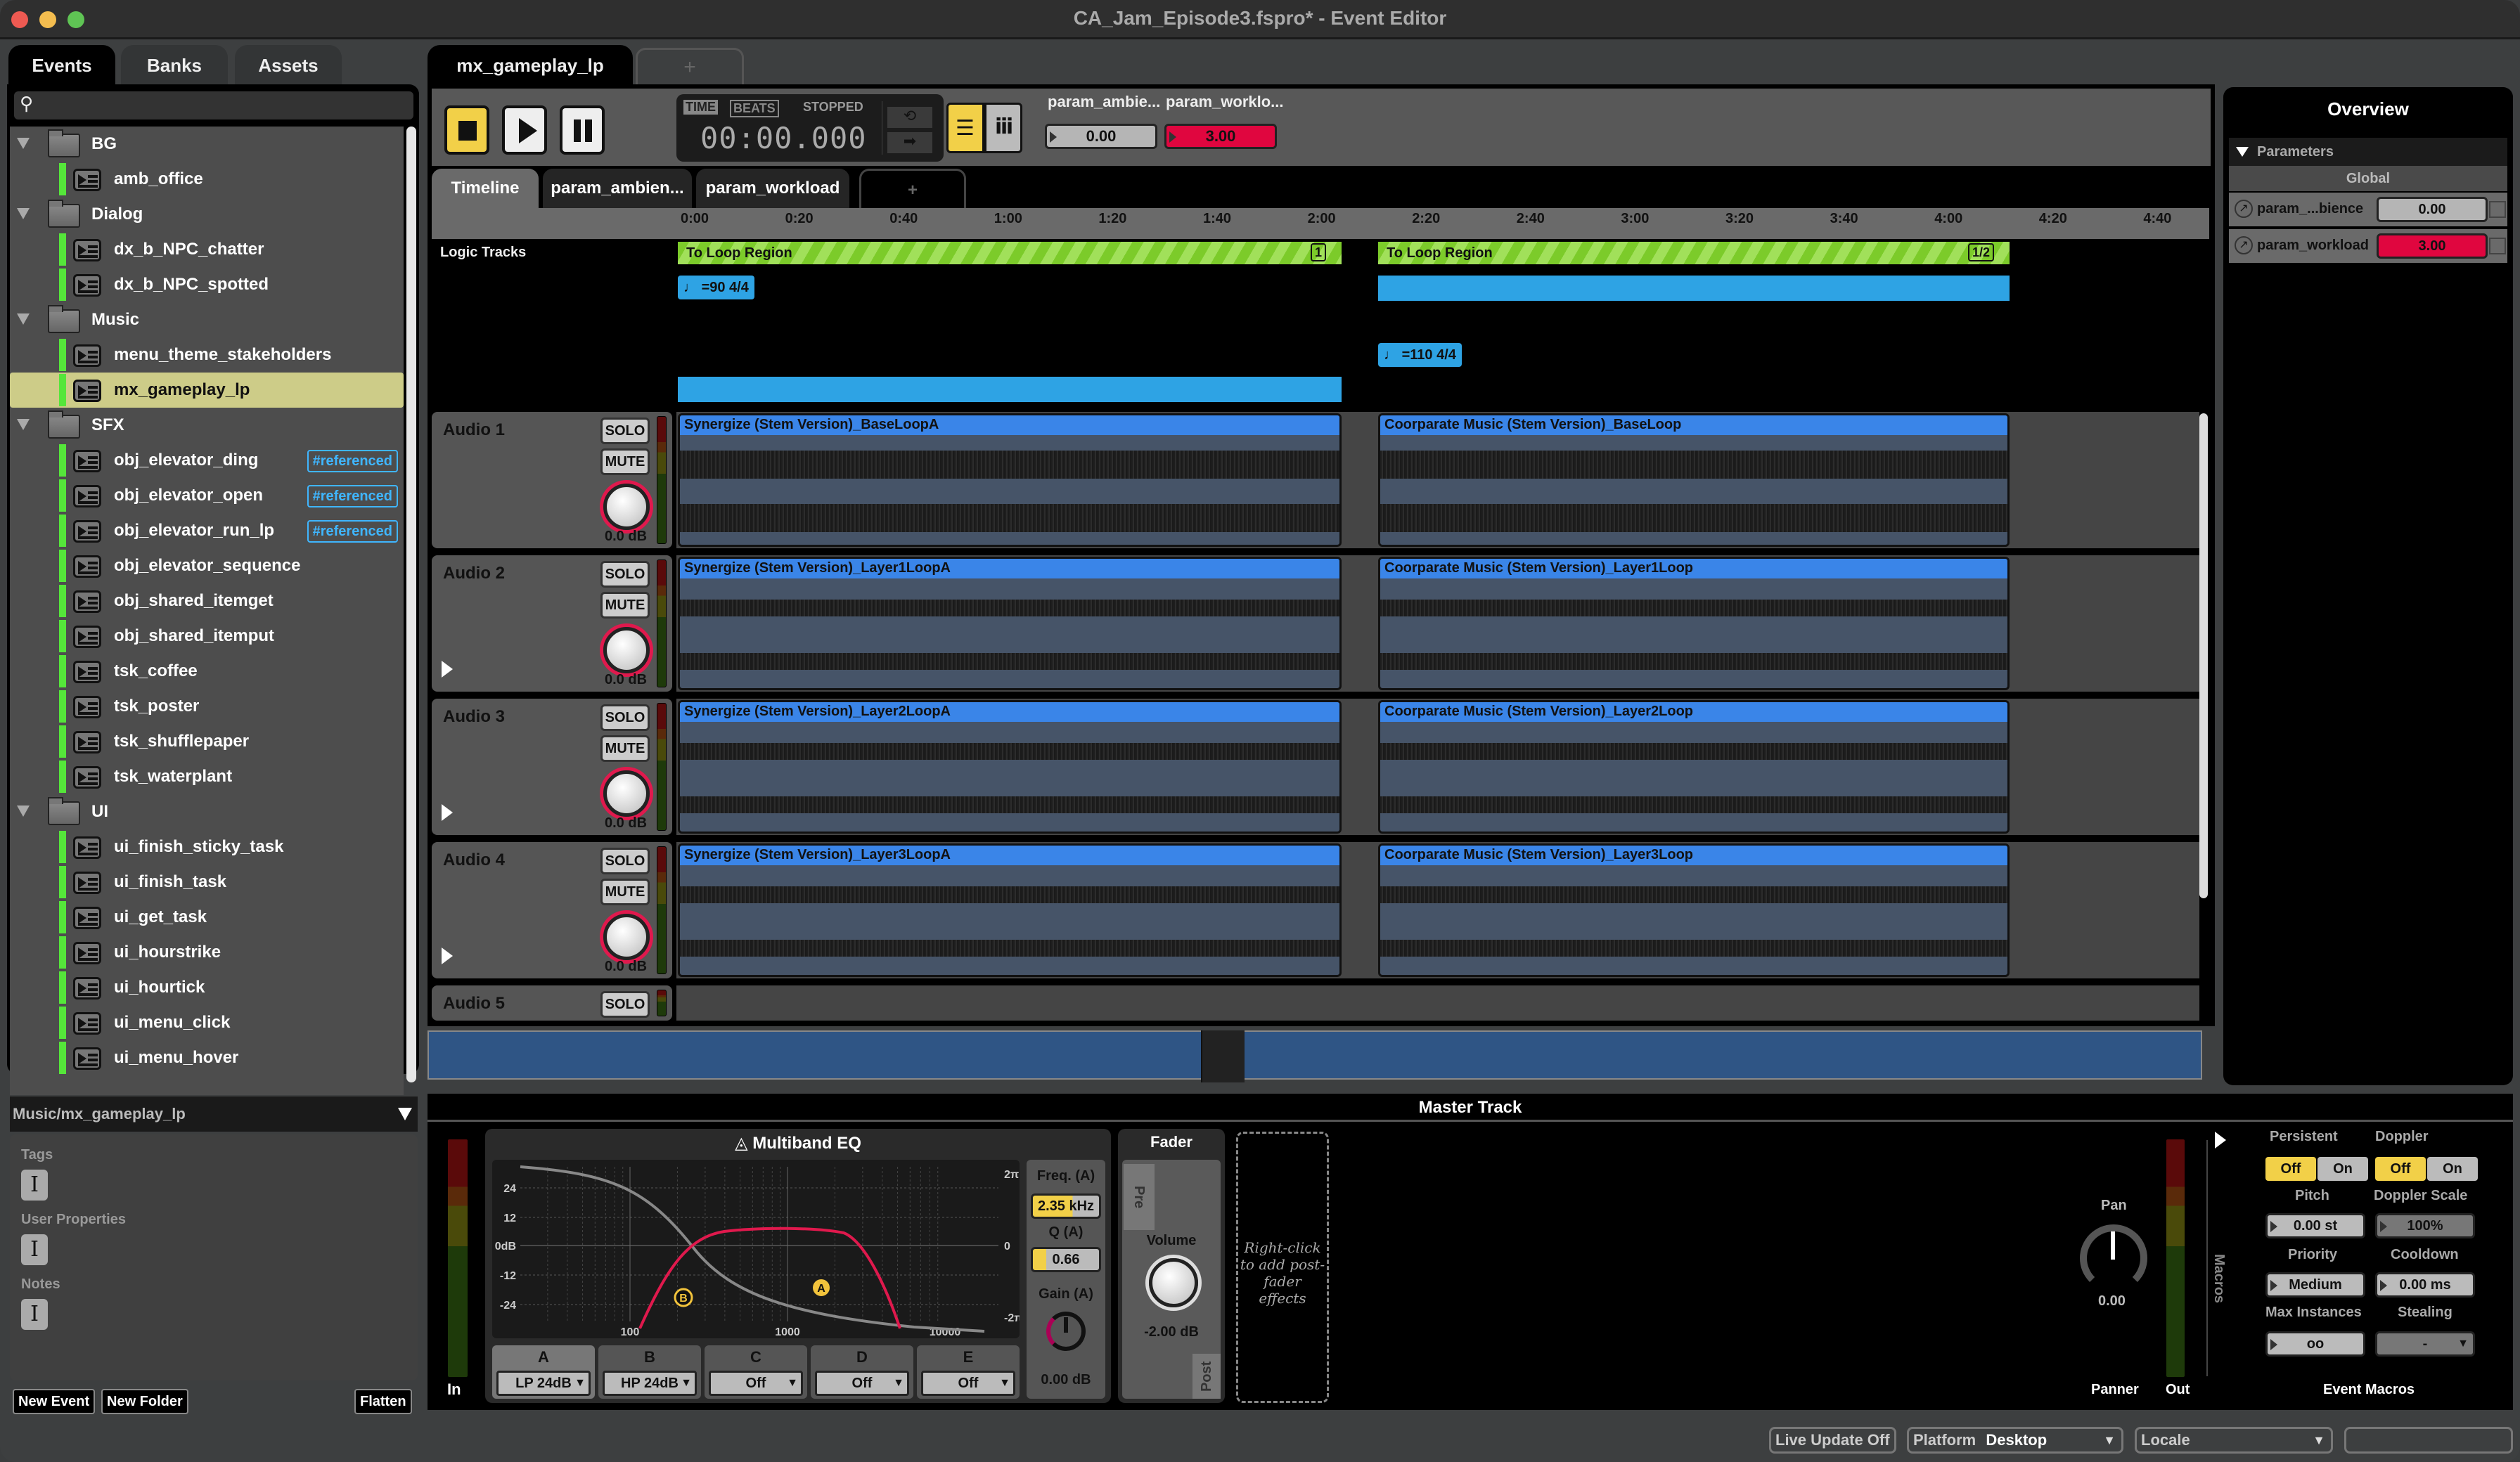 The width and height of the screenshot is (2520, 1462). I want to click on tree-event: amb_office, so click(207, 179).